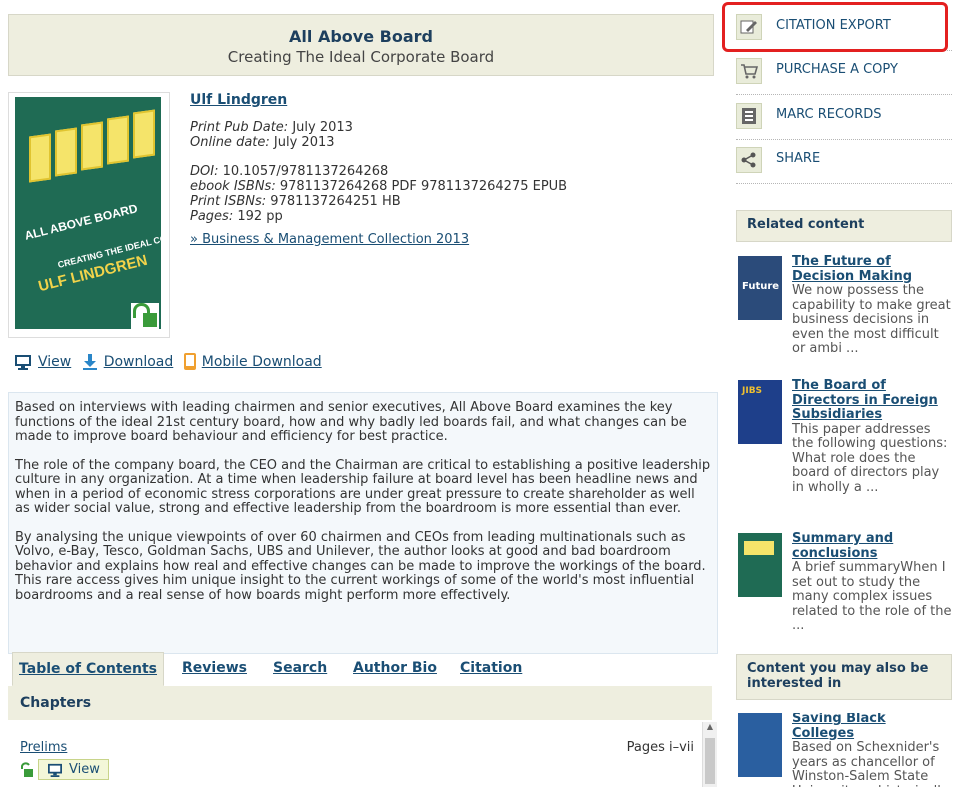  Describe the element at coordinates (360, 703) in the screenshot. I see `chapters-heading: Chapters` at that location.